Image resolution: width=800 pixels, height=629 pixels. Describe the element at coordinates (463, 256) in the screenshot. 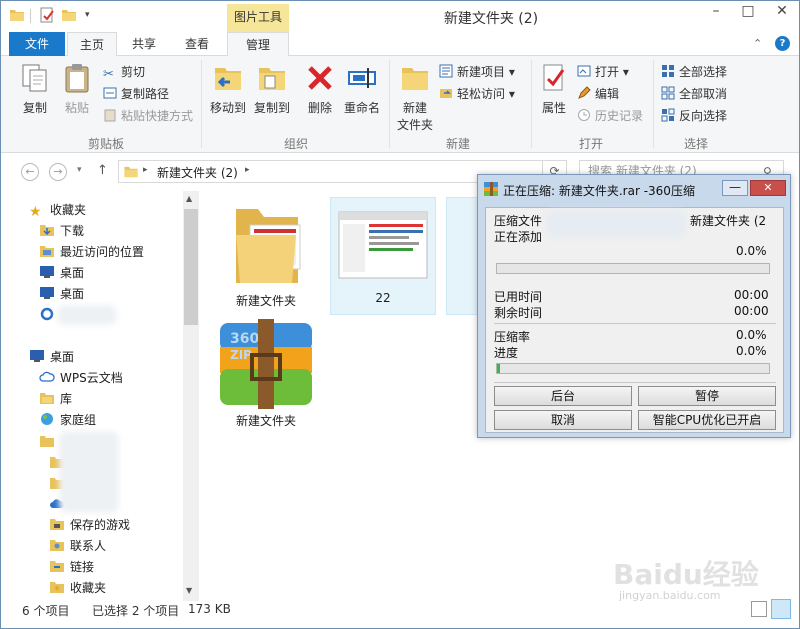

I see `file-item-partial` at that location.